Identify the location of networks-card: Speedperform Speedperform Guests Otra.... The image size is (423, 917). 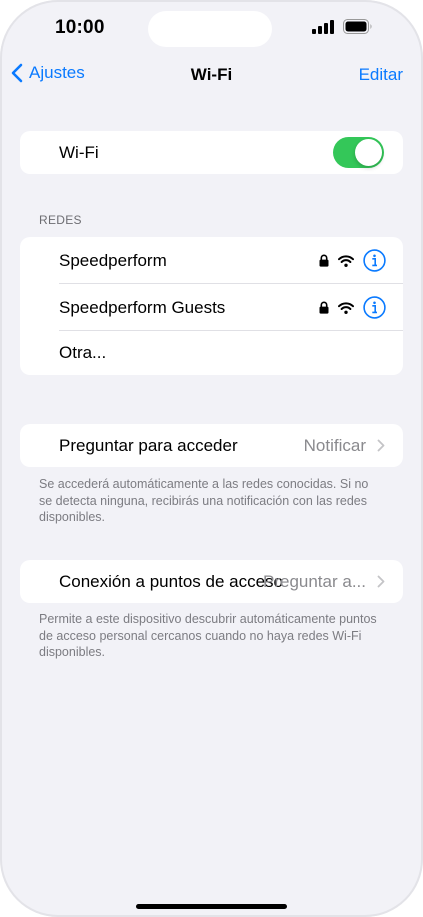
(211, 306).